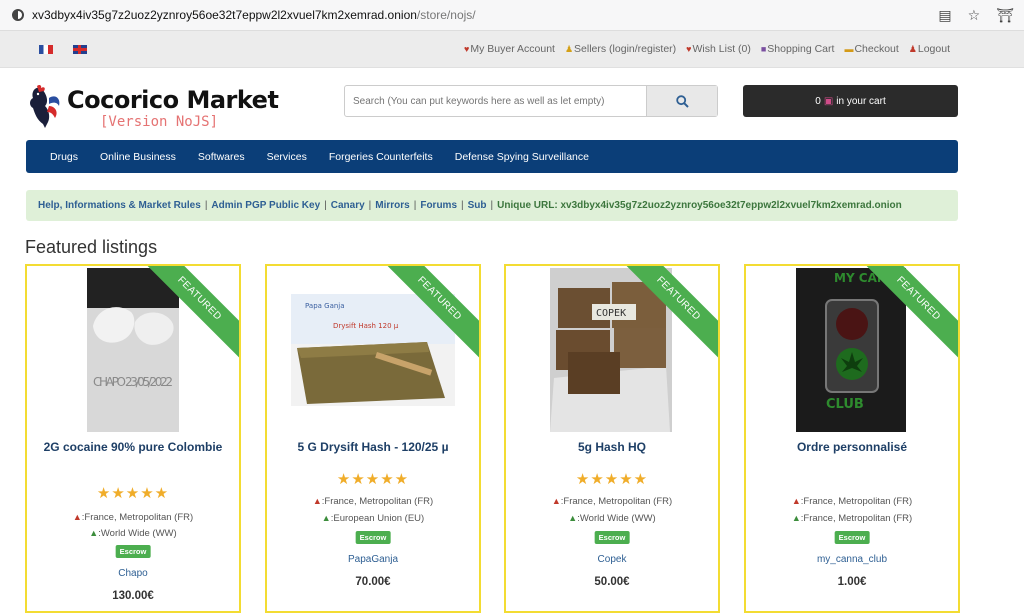 The width and height of the screenshot is (1024, 616). What do you see at coordinates (91, 247) in the screenshot?
I see `featured-listings-heading: Featured listings` at bounding box center [91, 247].